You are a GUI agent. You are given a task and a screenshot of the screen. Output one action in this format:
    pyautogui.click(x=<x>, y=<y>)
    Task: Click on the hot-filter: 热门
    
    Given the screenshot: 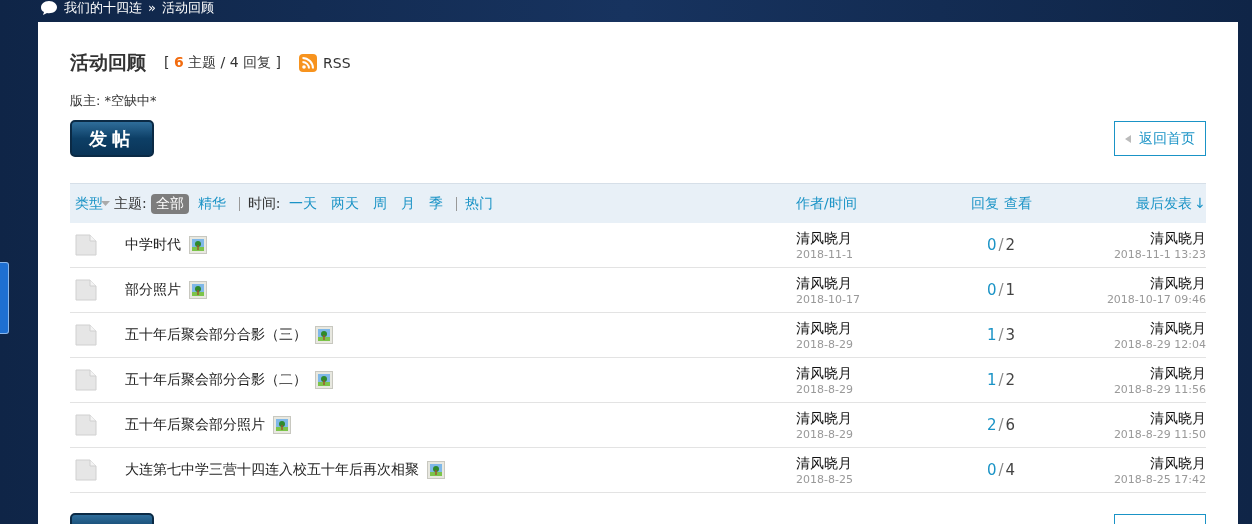 What is the action you would take?
    pyautogui.click(x=479, y=203)
    